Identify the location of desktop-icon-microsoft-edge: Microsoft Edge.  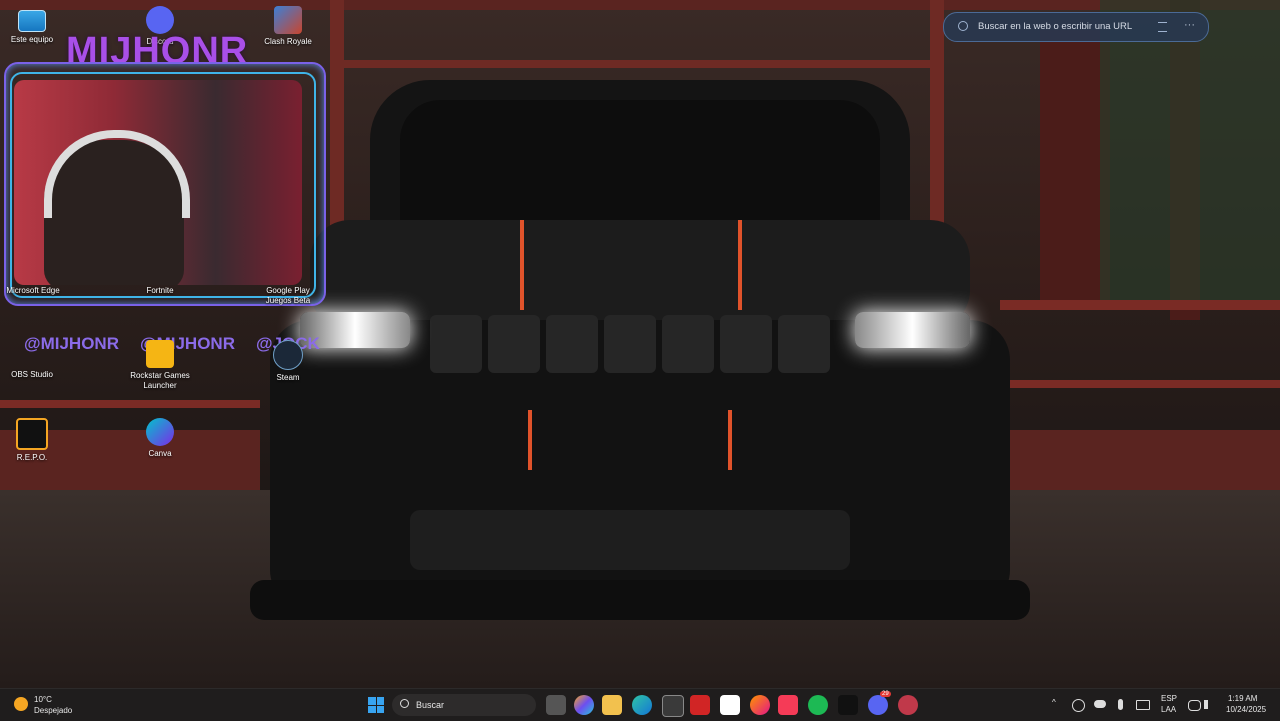
(33, 291).